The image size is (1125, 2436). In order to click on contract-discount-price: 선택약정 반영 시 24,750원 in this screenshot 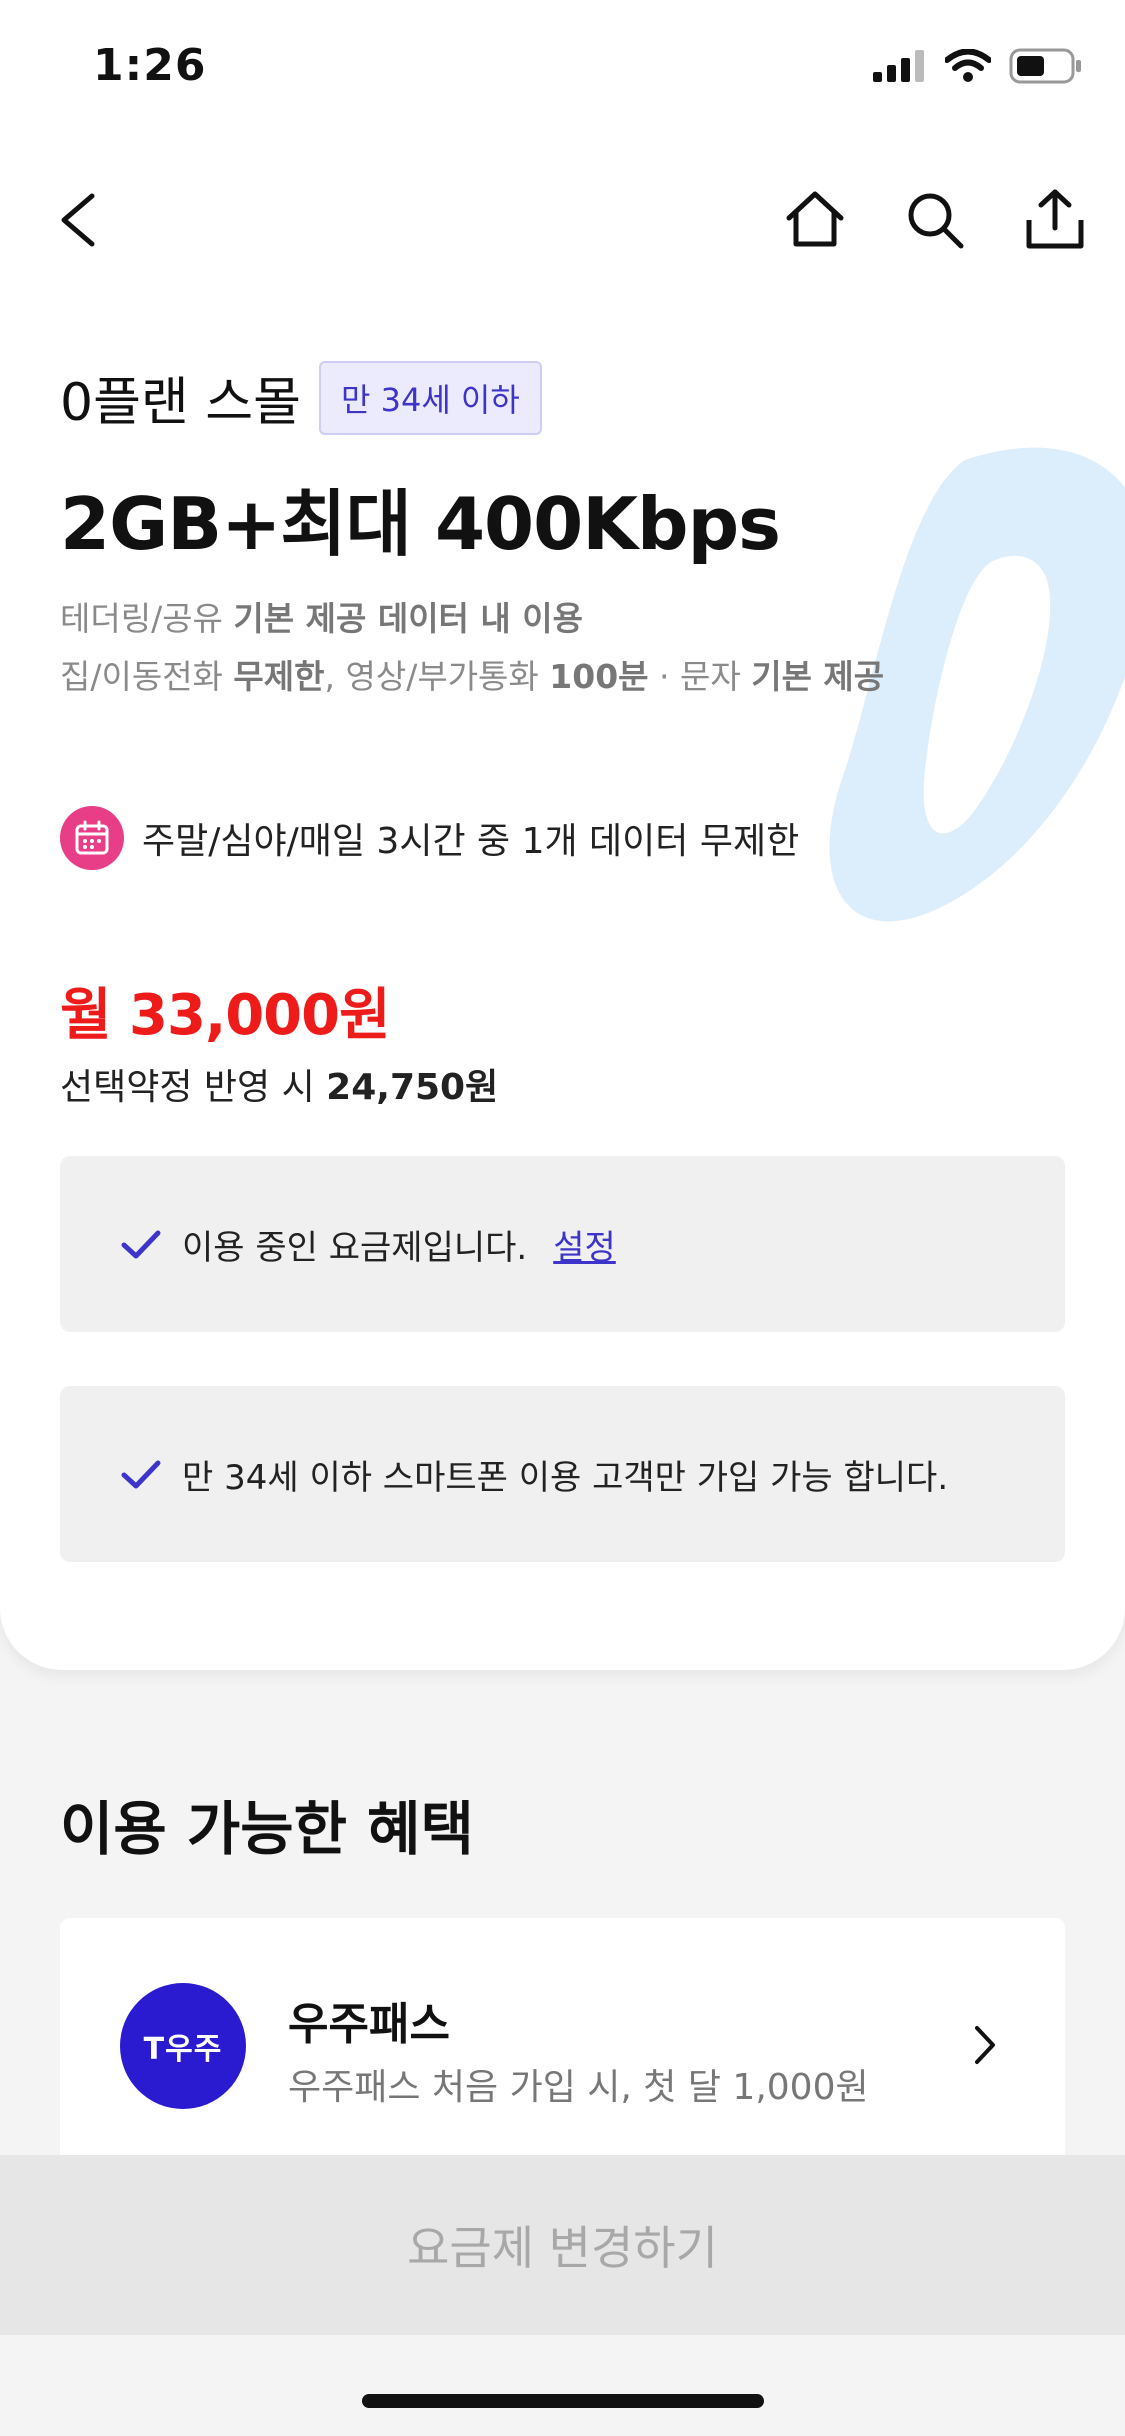, I will do `click(279, 1084)`.